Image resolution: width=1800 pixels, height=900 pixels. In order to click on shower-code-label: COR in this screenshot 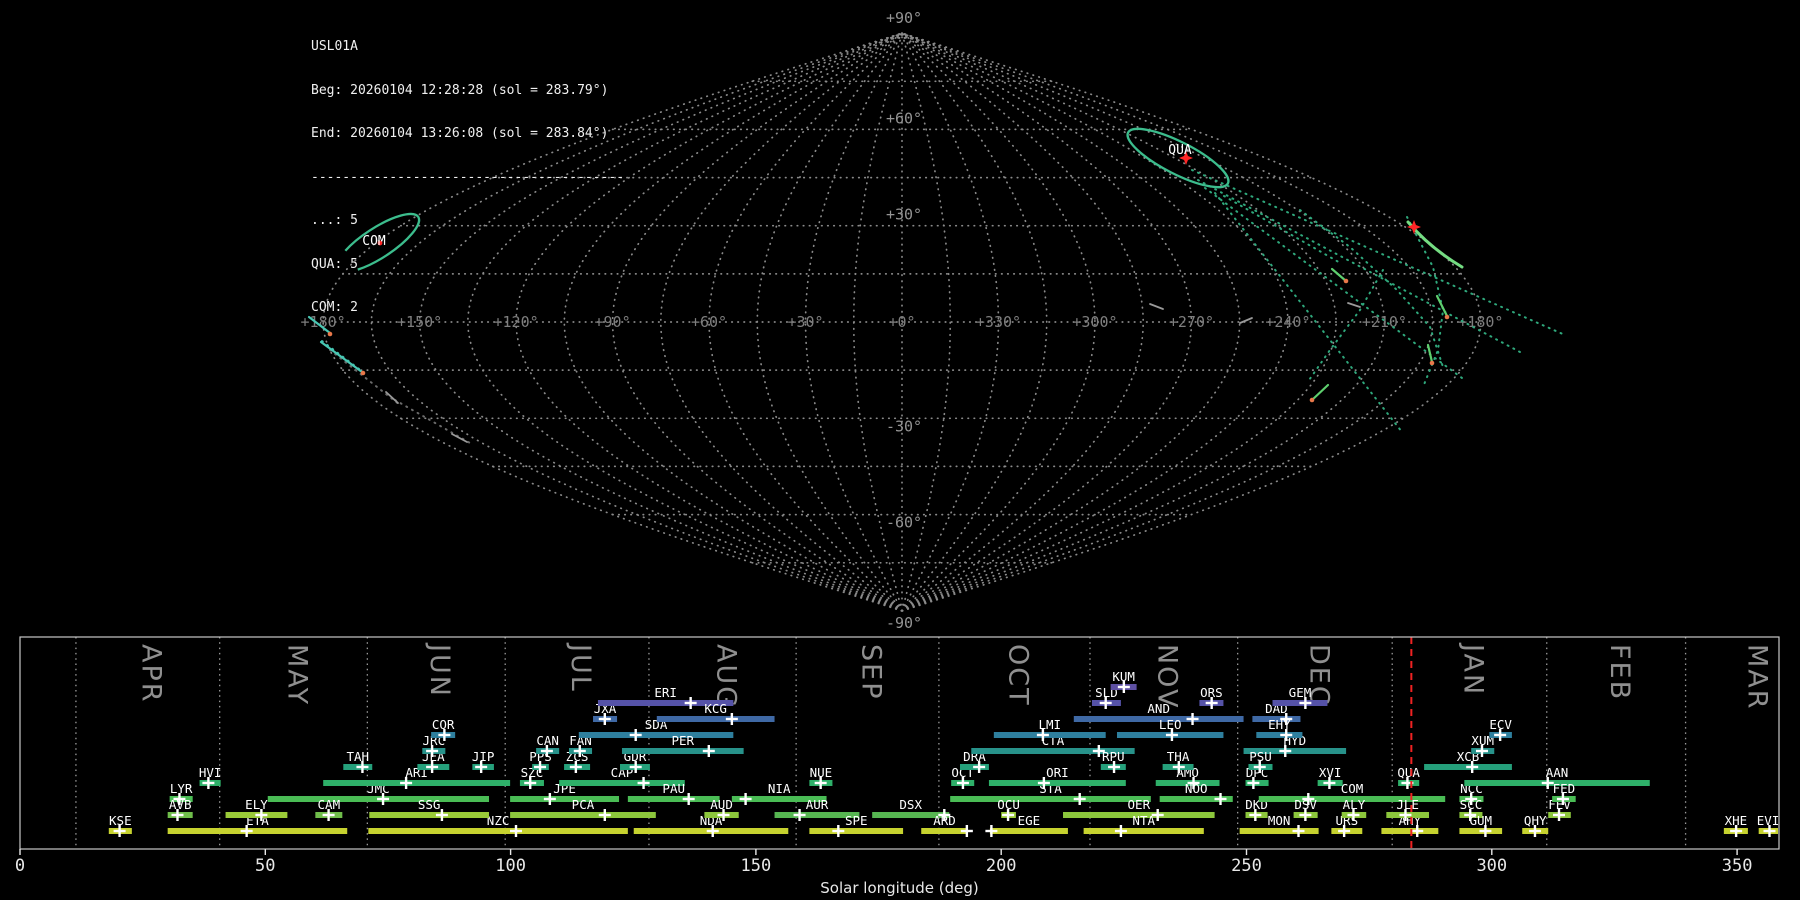, I will do `click(443, 724)`.